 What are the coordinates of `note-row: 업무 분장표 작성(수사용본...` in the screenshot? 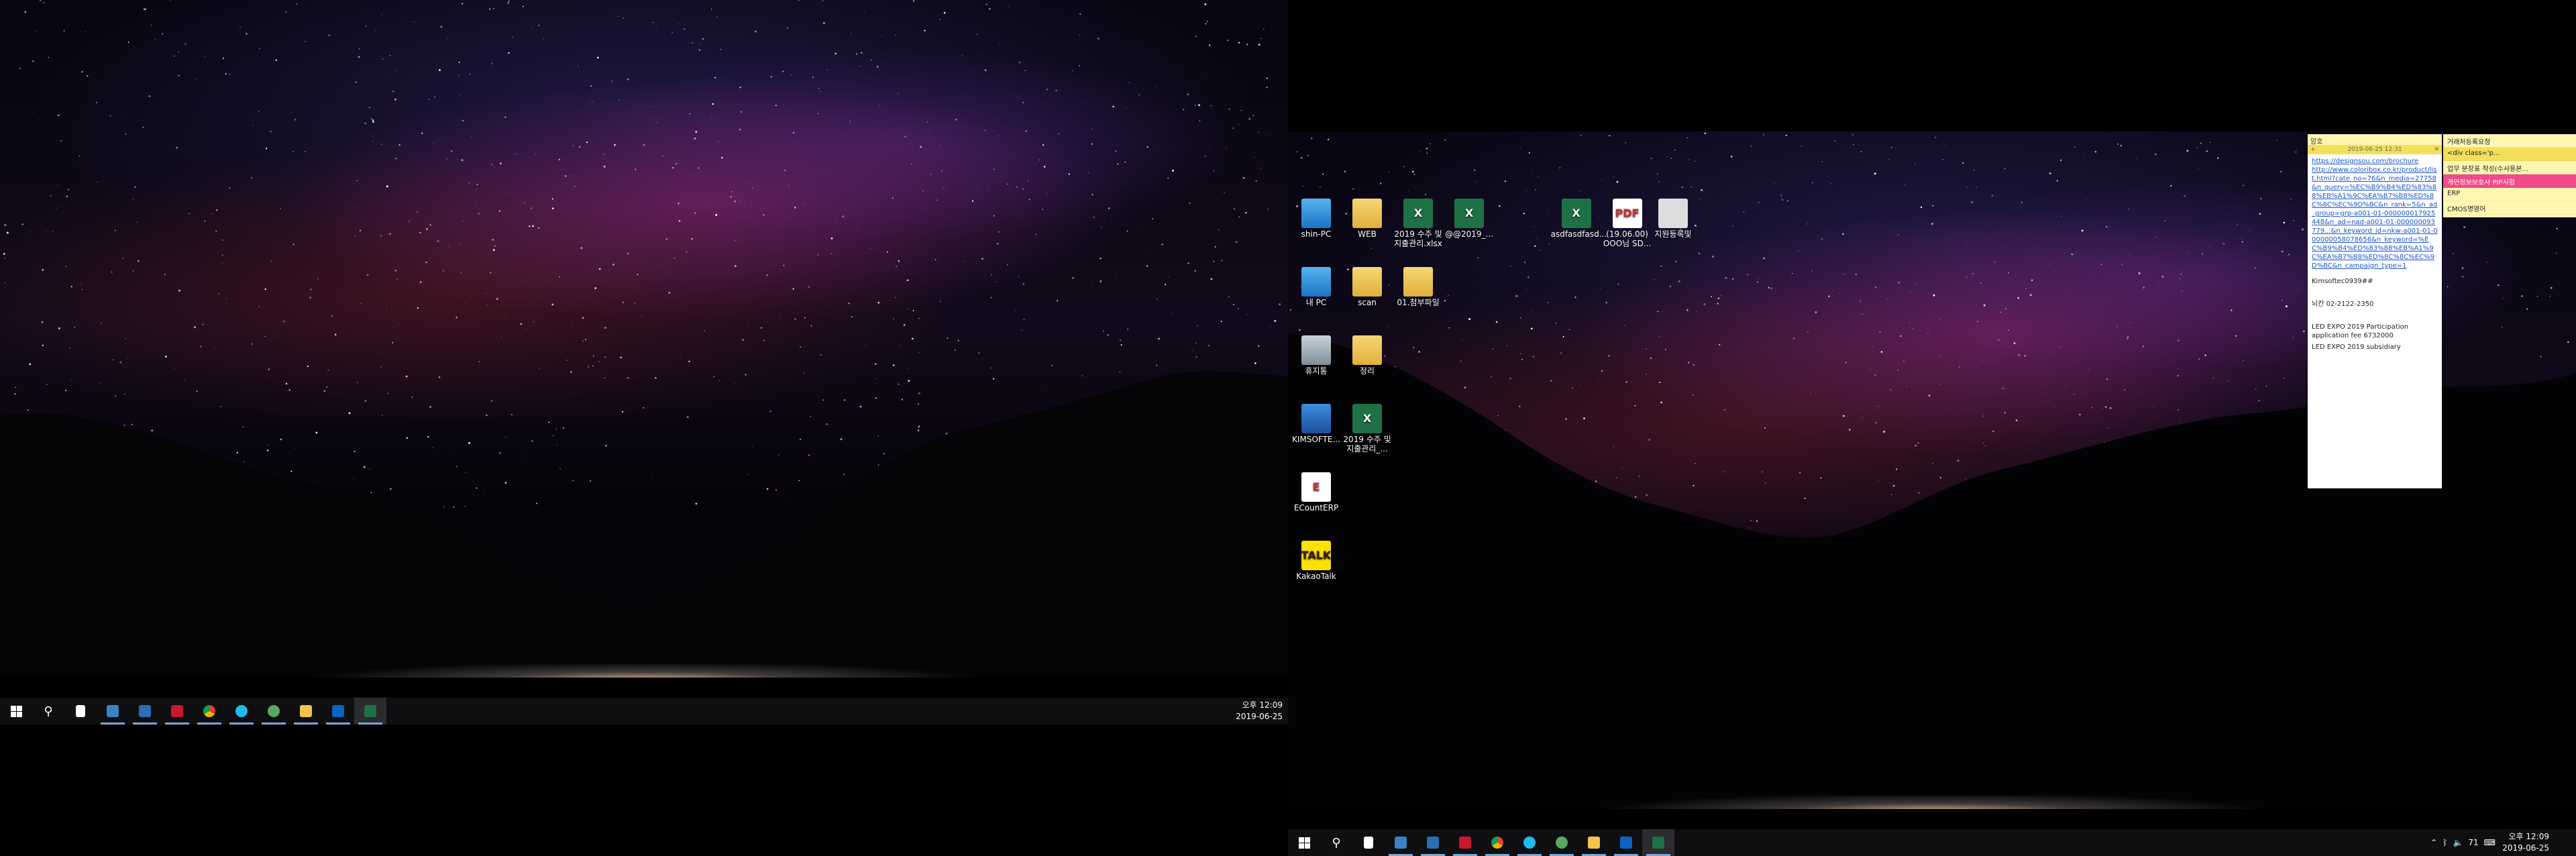 It's located at (2509, 167).